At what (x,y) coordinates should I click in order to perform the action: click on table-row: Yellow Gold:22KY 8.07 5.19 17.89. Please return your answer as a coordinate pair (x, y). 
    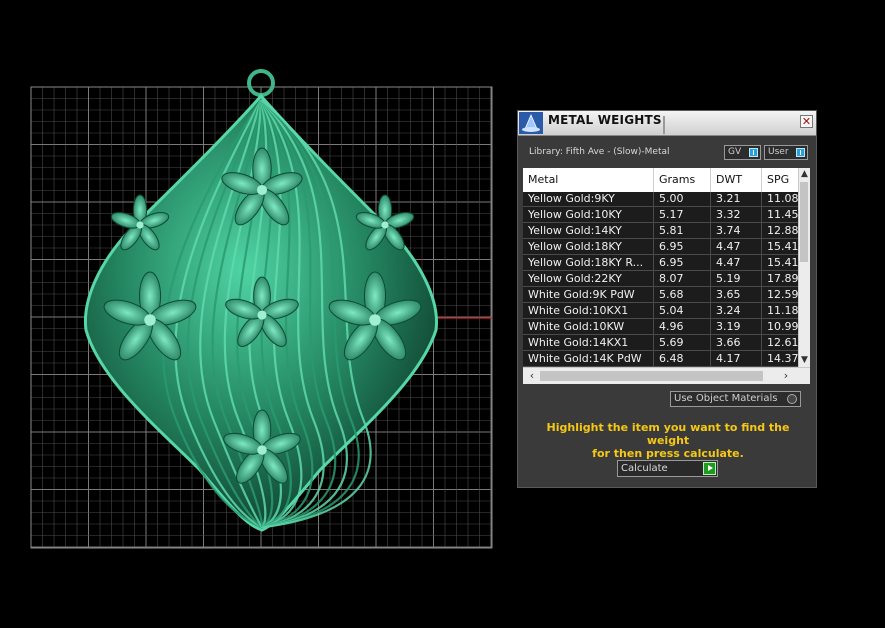
    Looking at the image, I should click on (660, 279).